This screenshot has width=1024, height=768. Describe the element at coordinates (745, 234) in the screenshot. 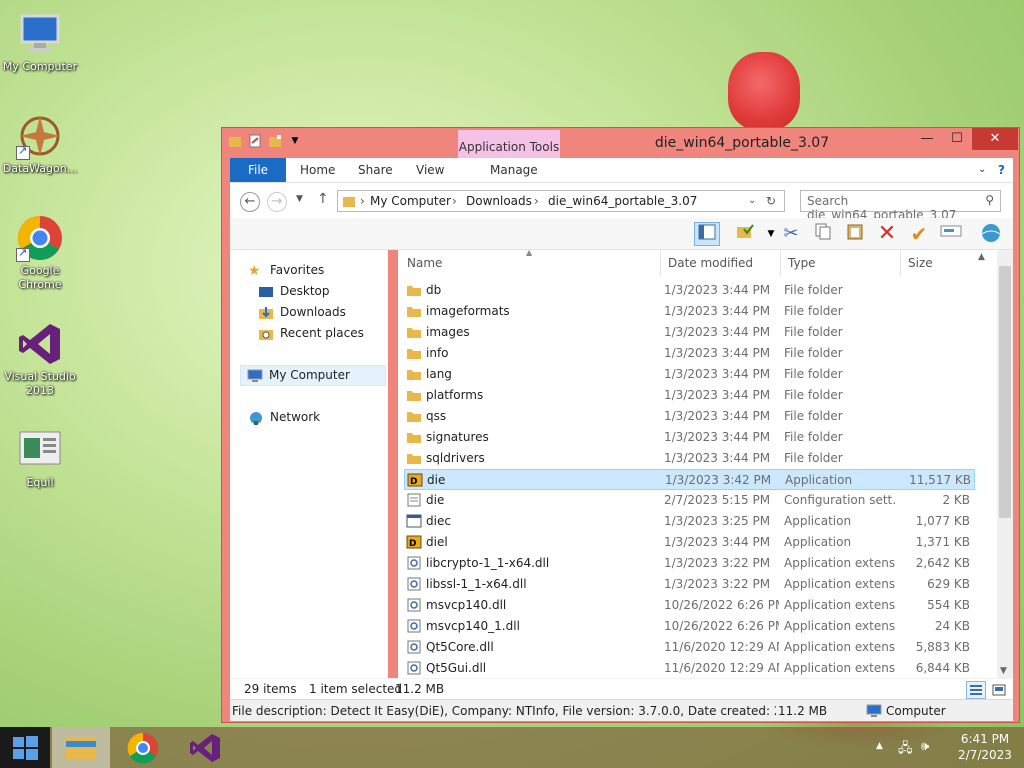

I see `folder-checkmark-icon` at that location.